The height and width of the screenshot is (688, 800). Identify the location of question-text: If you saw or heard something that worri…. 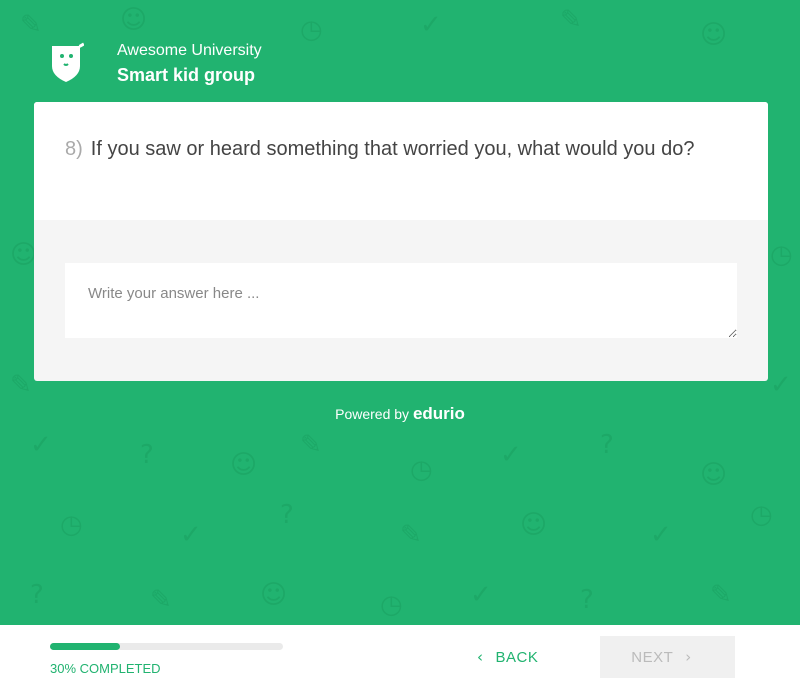
(392, 149).